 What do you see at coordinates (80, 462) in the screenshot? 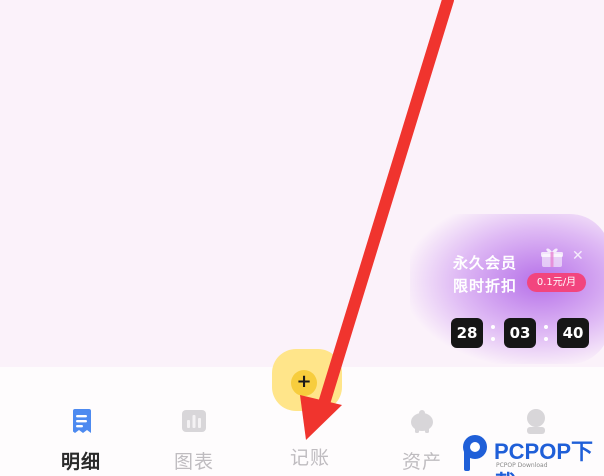
I see `tab-label: 明细` at bounding box center [80, 462].